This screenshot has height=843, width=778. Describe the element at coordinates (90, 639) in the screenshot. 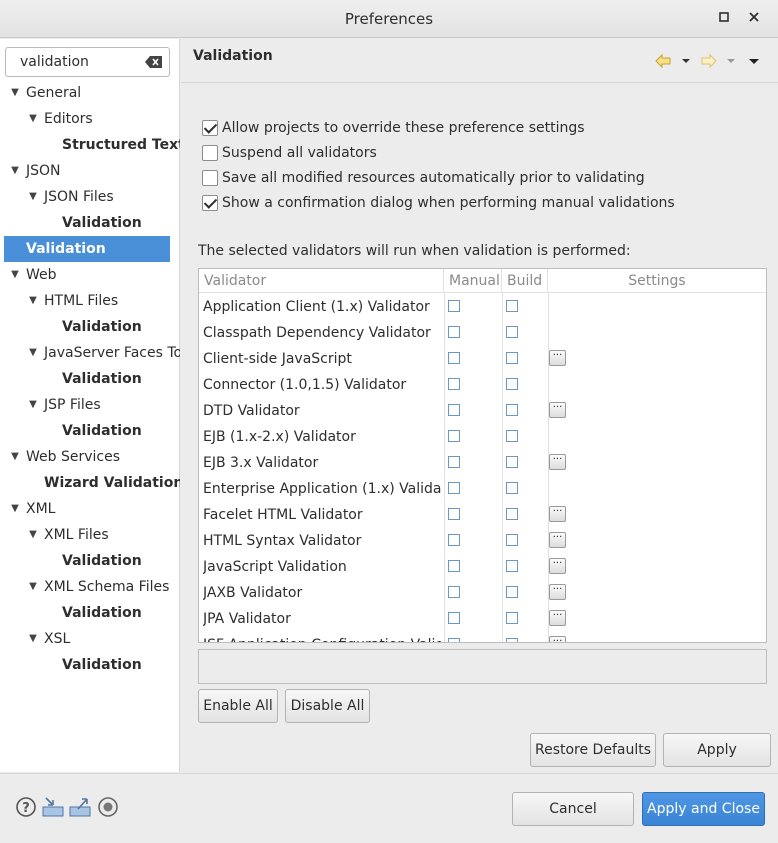

I see `tree-item: ▼ XSL` at that location.